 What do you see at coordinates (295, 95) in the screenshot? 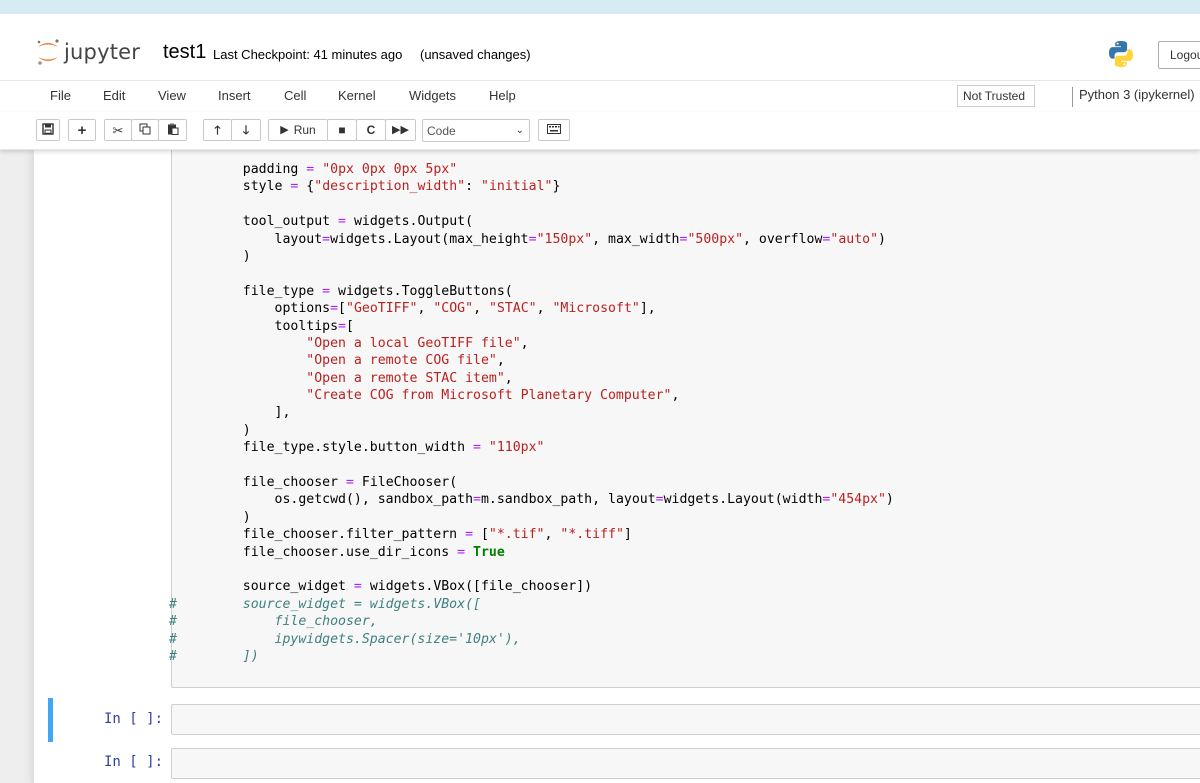
I see `menu-cell: Cell` at bounding box center [295, 95].